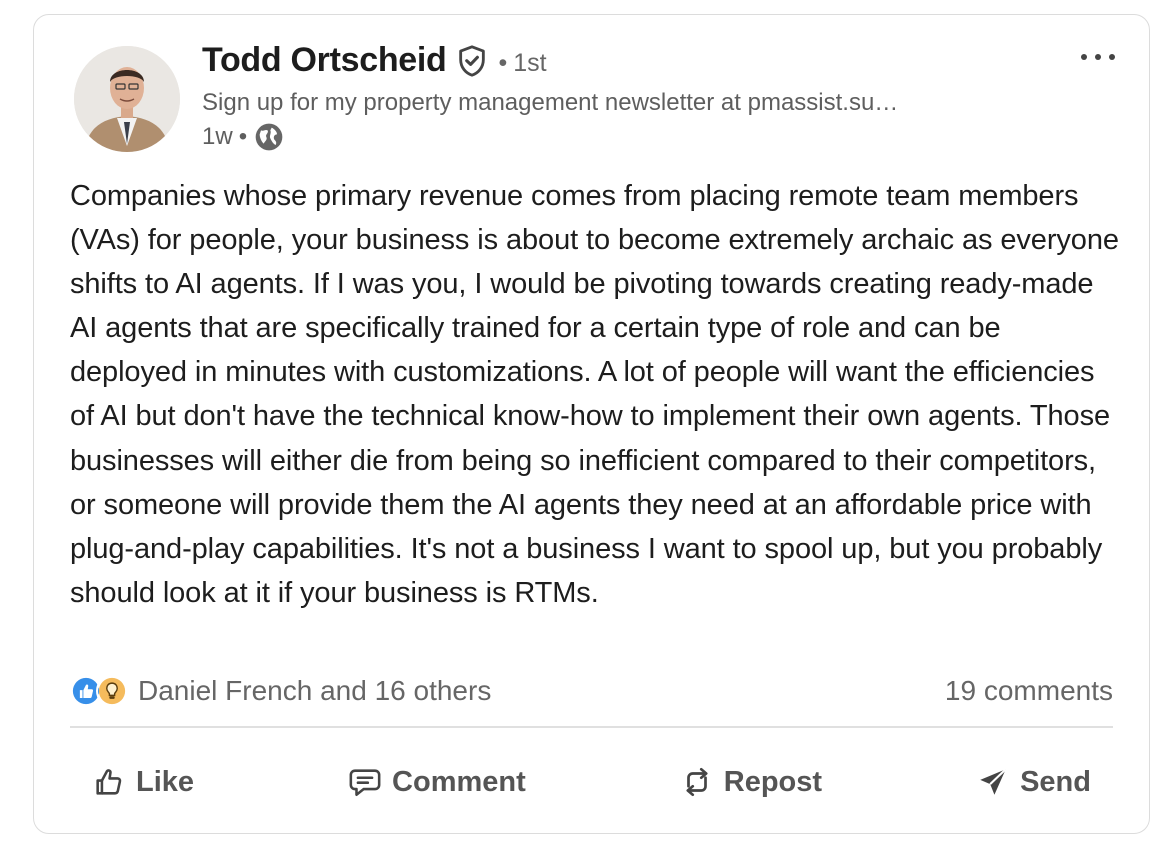 The height and width of the screenshot is (844, 1174). I want to click on globe-icon, so click(269, 137).